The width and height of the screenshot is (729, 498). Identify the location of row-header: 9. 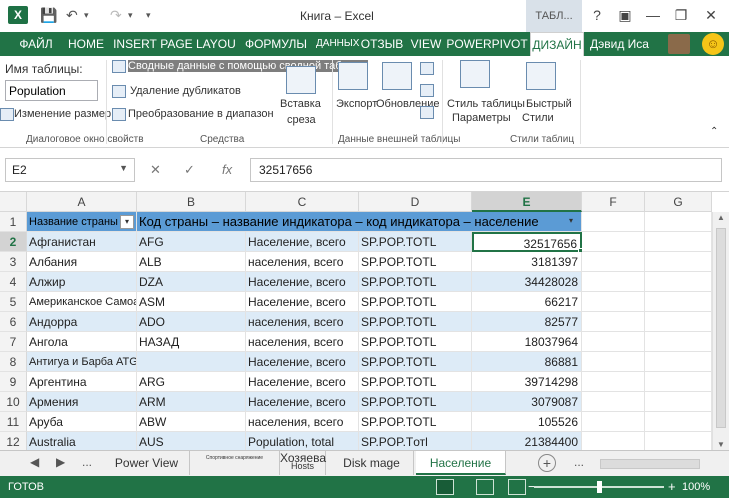
(13, 382).